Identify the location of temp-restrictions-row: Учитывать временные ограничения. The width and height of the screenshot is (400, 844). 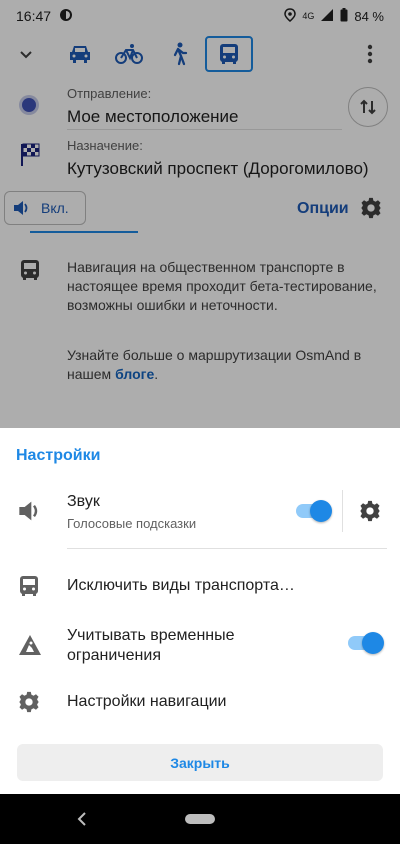
(200, 647).